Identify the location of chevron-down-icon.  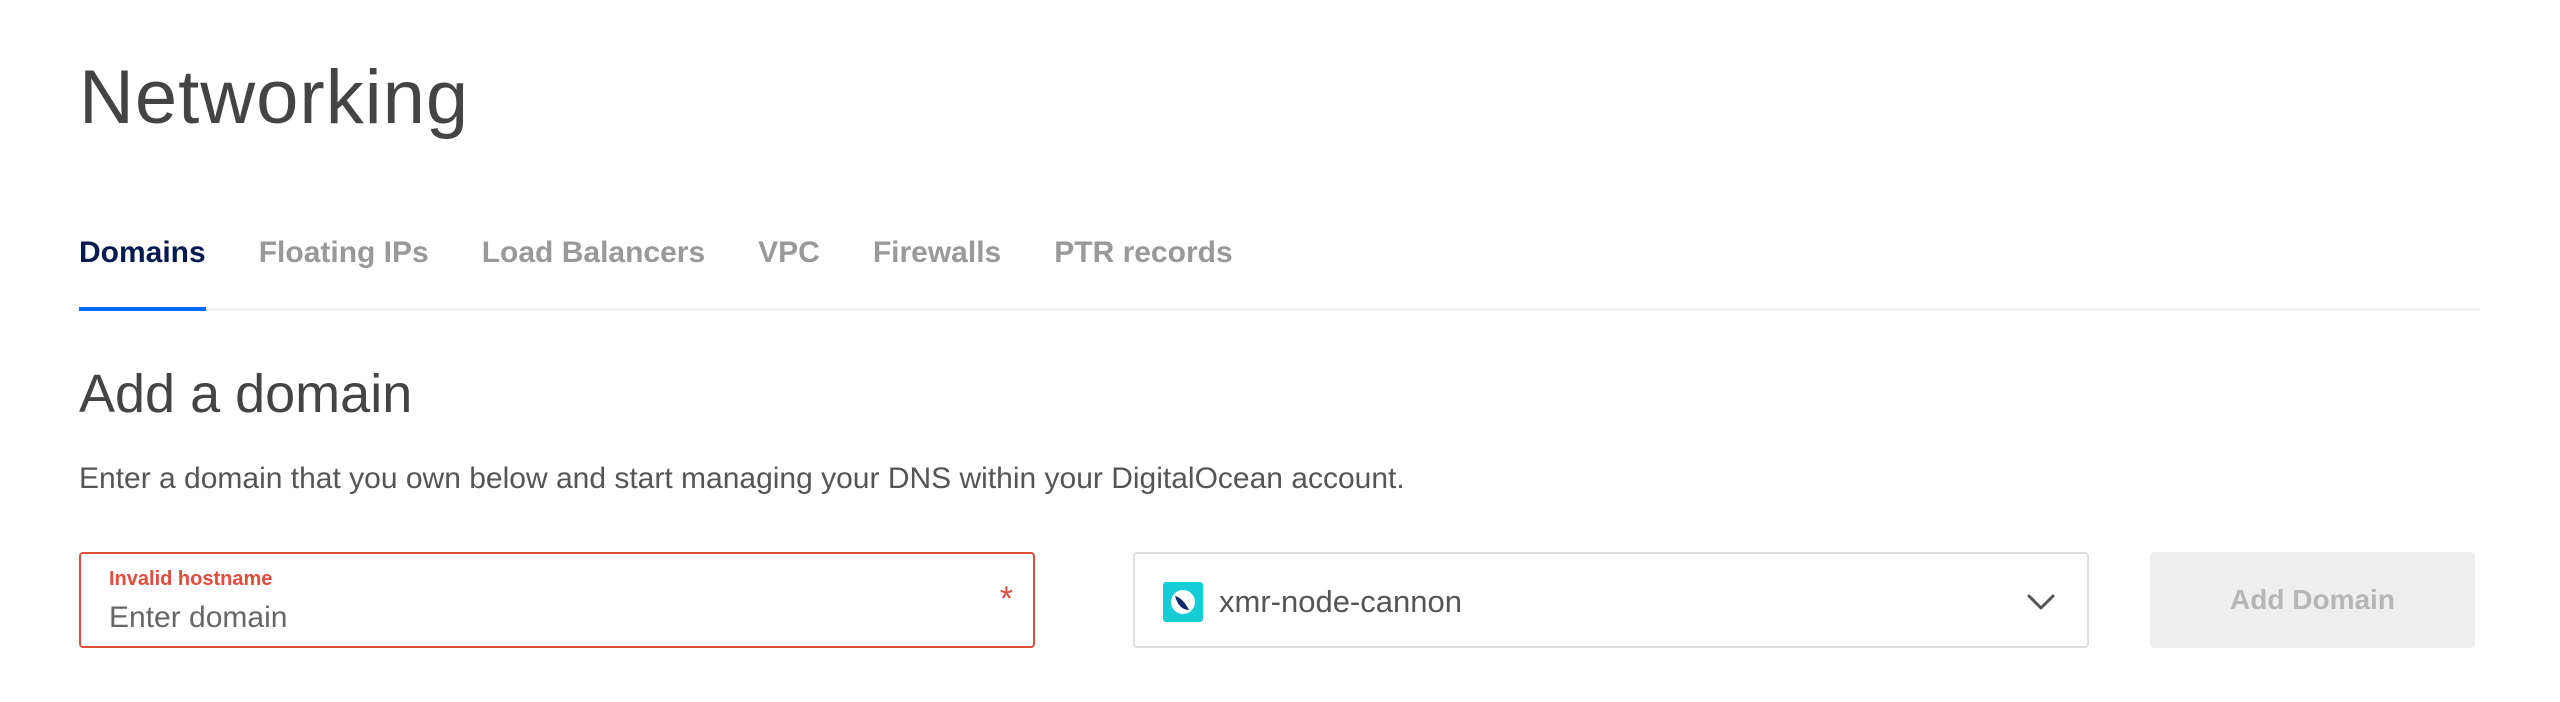
(2041, 602).